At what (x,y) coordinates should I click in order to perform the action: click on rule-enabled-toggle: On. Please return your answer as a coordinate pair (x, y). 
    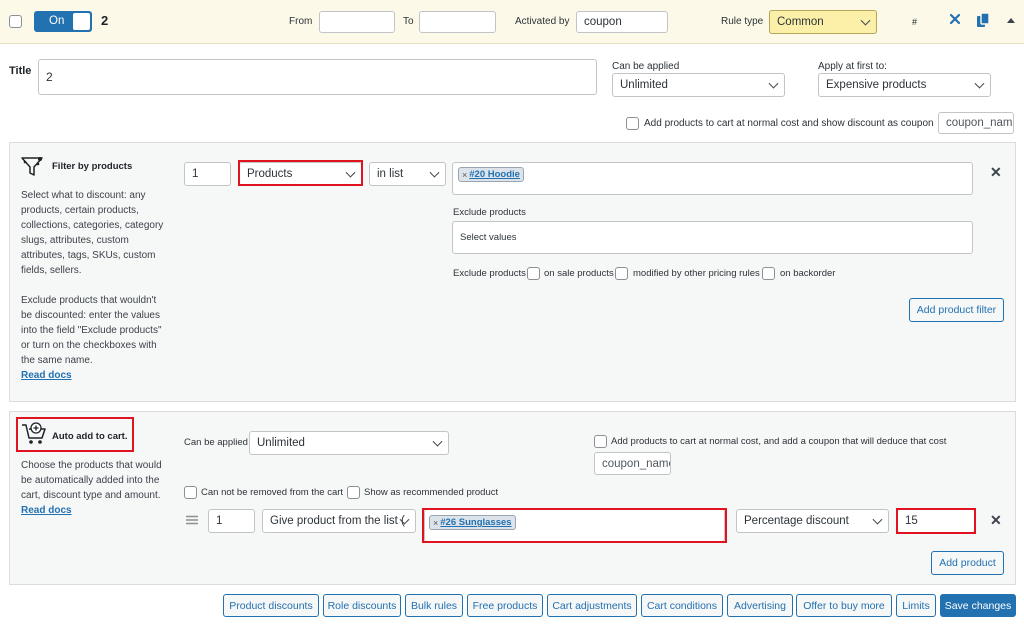
    Looking at the image, I should click on (63, 21).